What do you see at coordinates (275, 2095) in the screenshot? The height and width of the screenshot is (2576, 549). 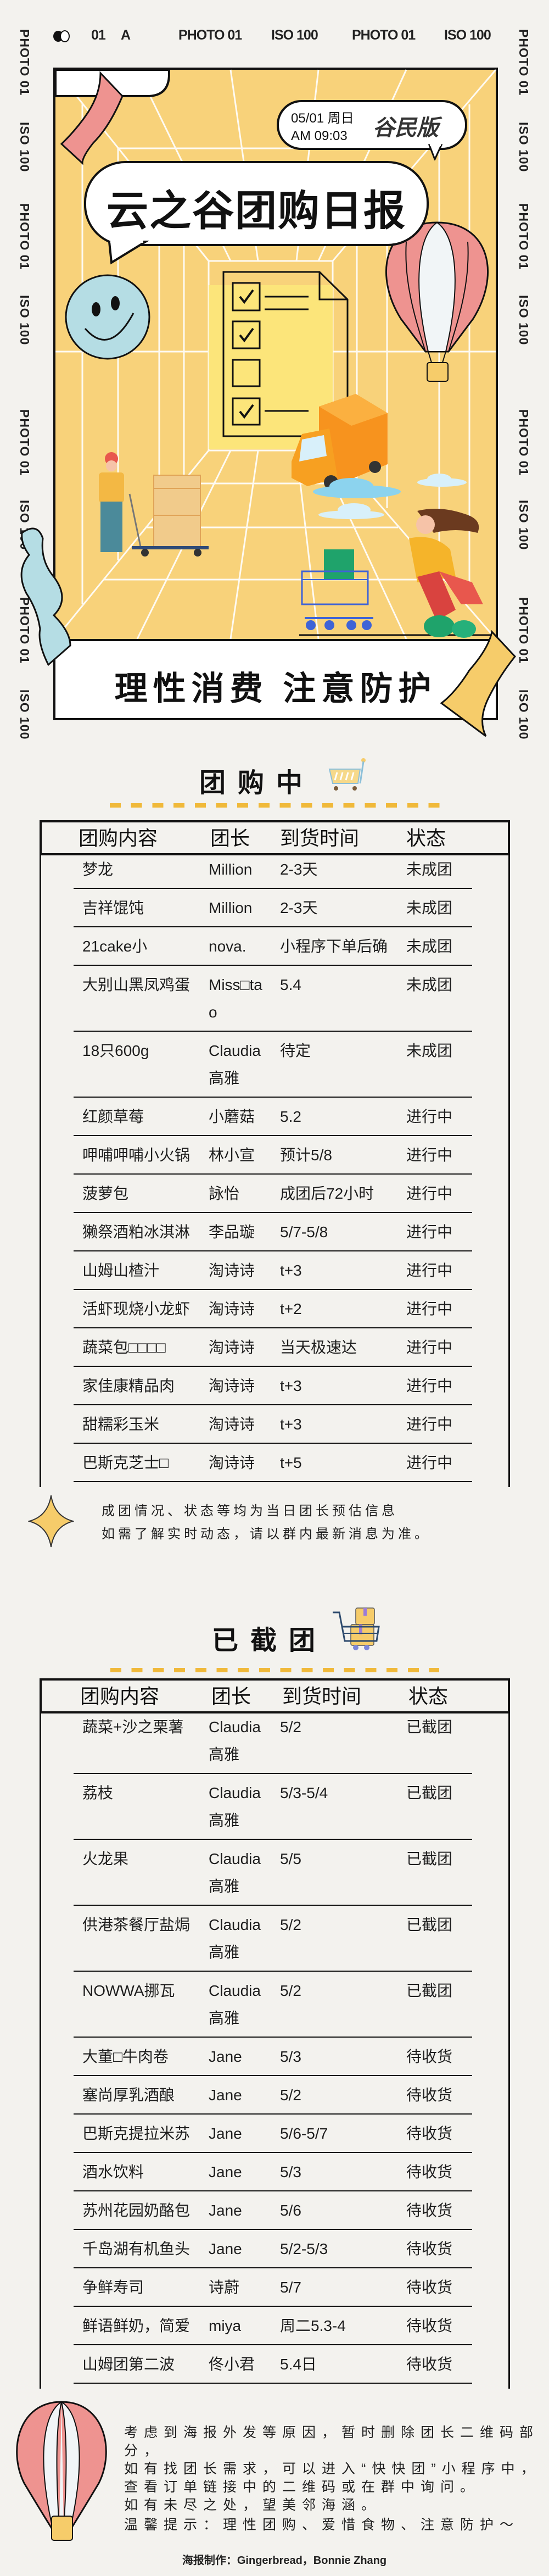 I see `table-row: 塞尚厚乳酒酿 Jane 5/2 待收货` at bounding box center [275, 2095].